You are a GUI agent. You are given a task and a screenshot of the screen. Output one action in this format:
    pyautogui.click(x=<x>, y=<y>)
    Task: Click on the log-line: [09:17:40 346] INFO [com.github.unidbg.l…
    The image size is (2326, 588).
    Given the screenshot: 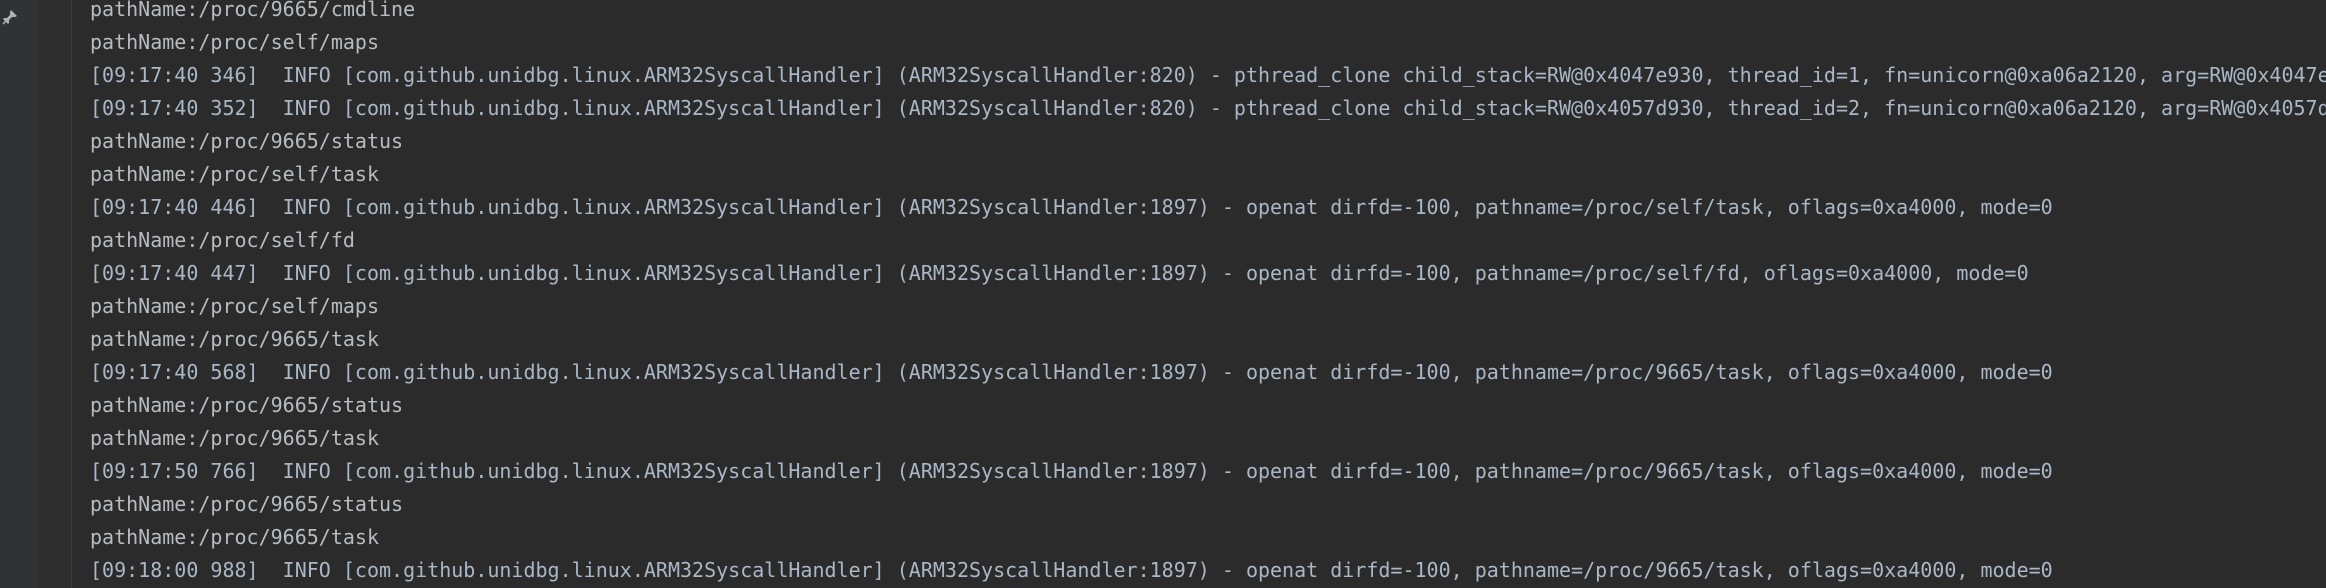 What is the action you would take?
    pyautogui.click(x=1208, y=75)
    